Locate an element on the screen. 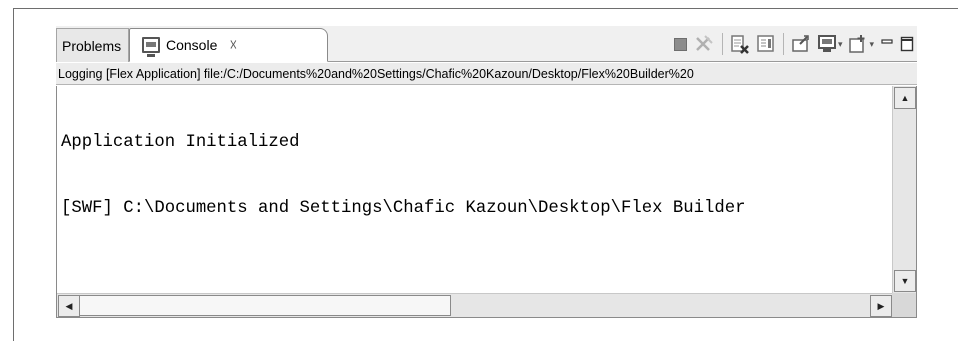  display-console-icon is located at coordinates (826, 43).